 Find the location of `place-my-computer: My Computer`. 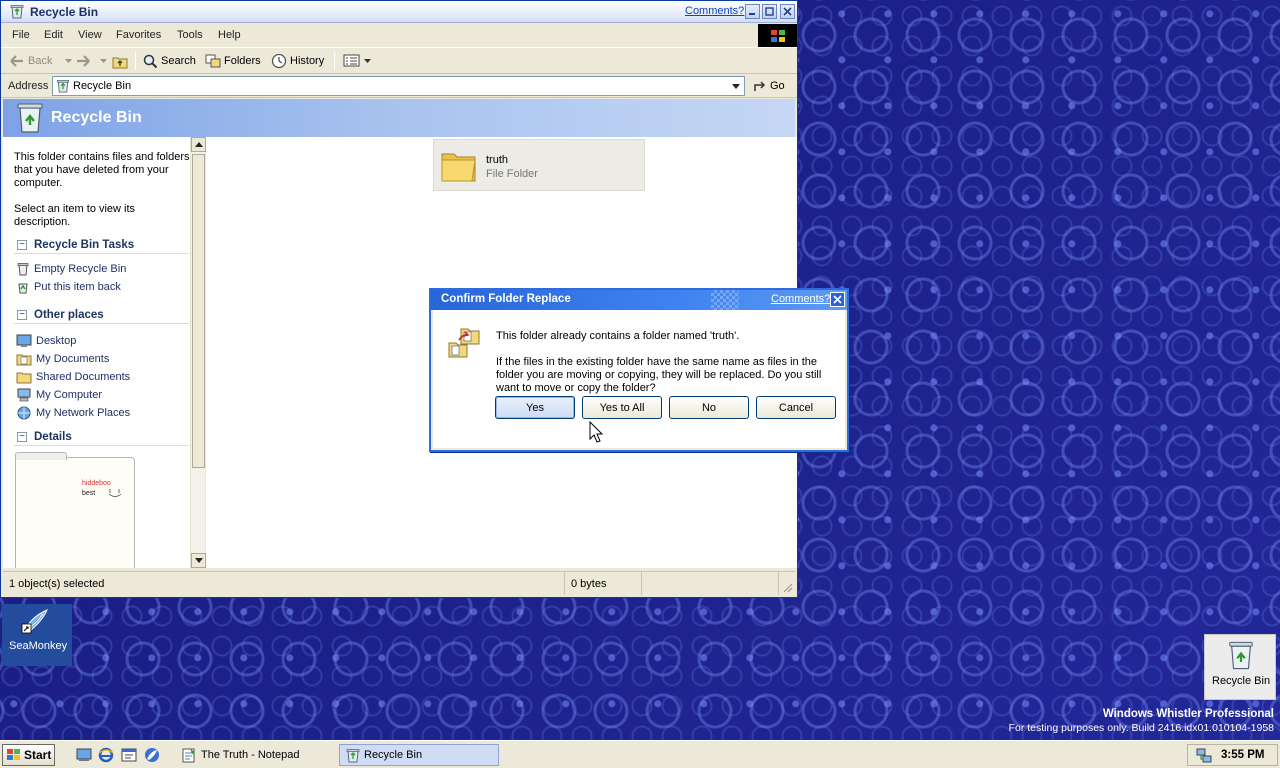

place-my-computer: My Computer is located at coordinates (59, 395).